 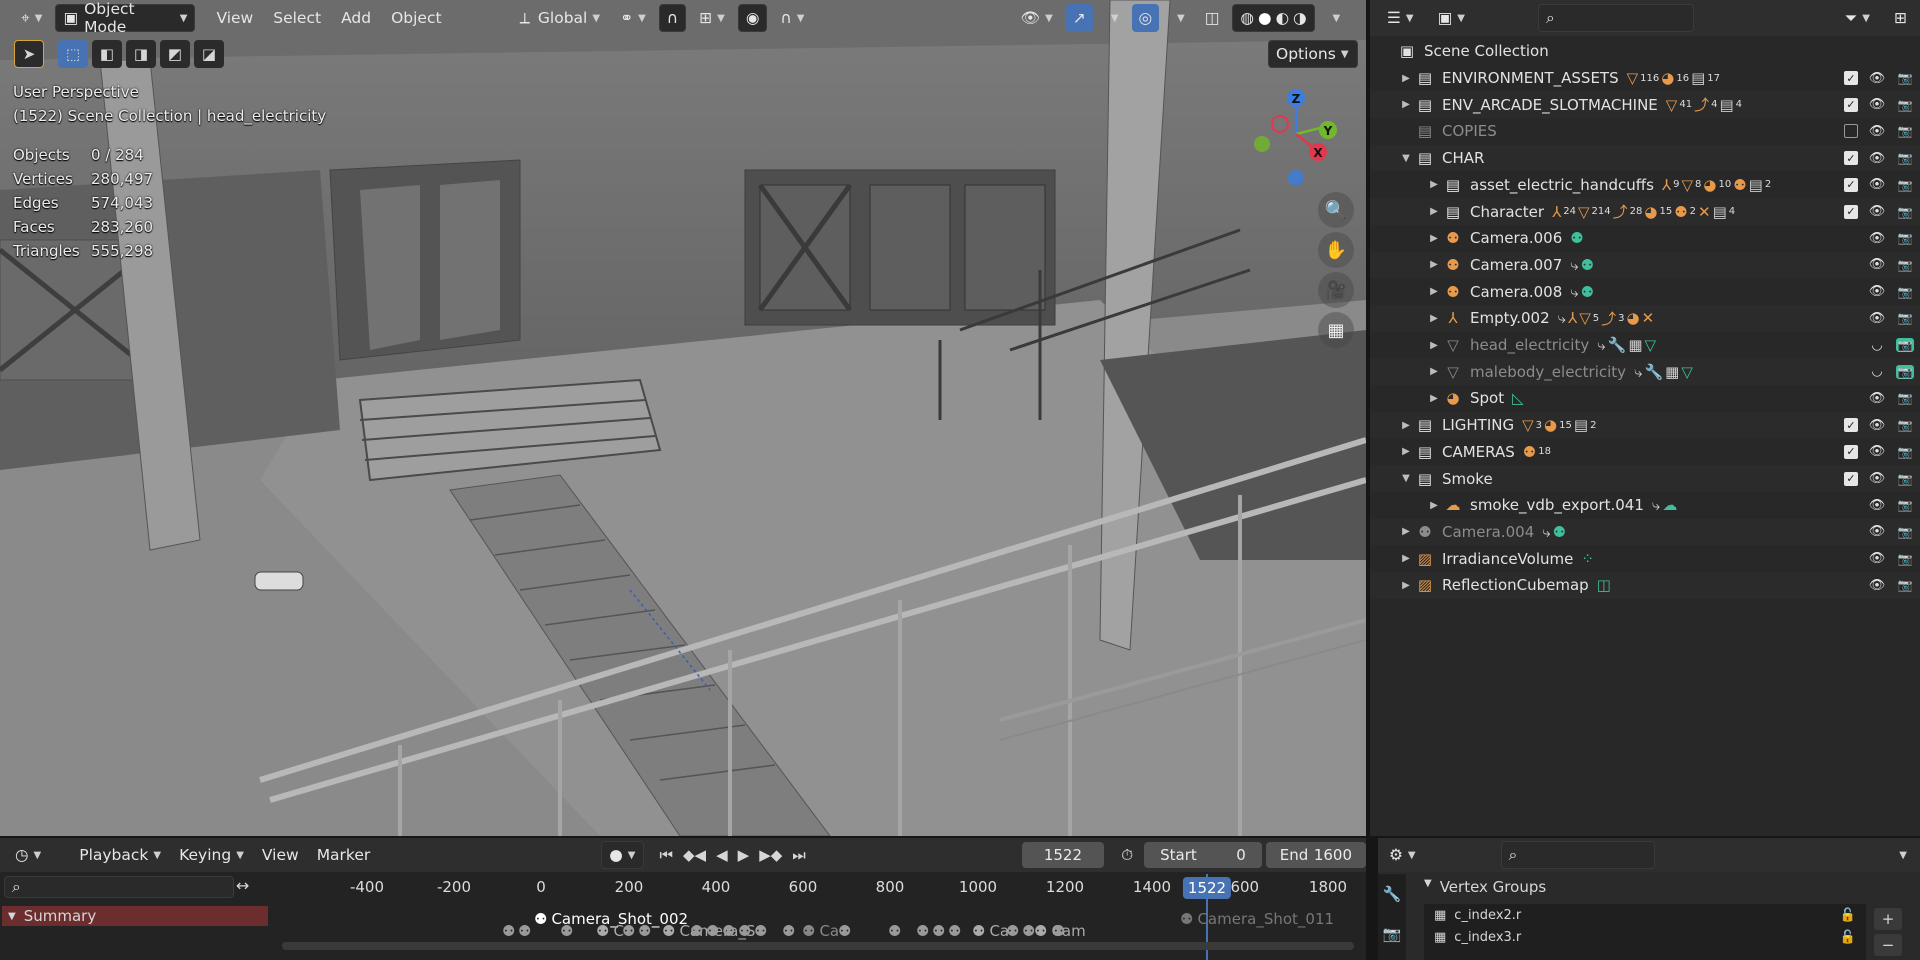 What do you see at coordinates (1645, 211) in the screenshot?
I see `outliner-row: ▶ ▤ Character ⅄ 24 ▽ 214 ⤴ 28 ◕ 15 ⚉ 2 ✕ ▤ 4 ✓ 👁 📷` at bounding box center [1645, 211].